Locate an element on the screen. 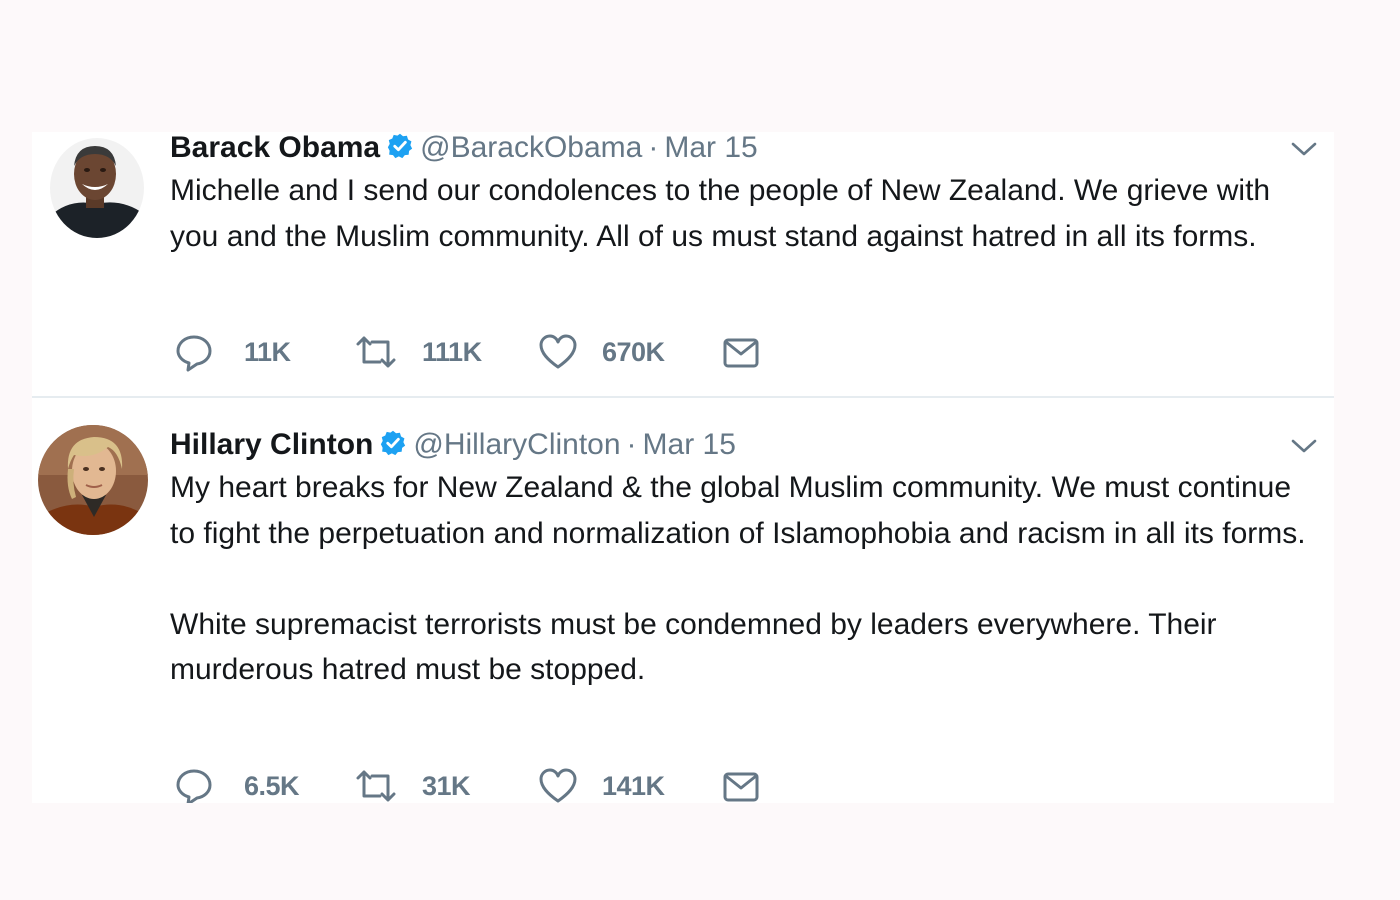 Image resolution: width=1400 pixels, height=900 pixels. reply-button: 11K is located at coordinates (232, 352).